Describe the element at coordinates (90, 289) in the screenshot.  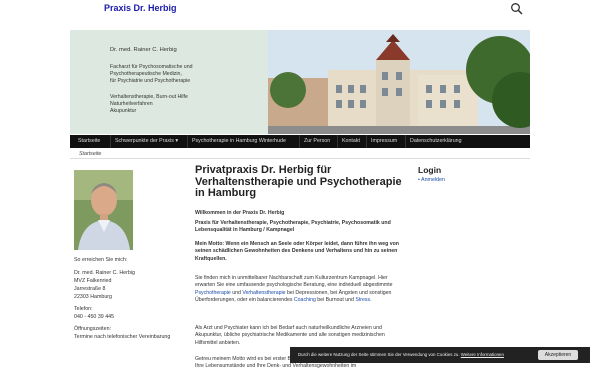
I see `contact-street: Jarrestraße 8` at that location.